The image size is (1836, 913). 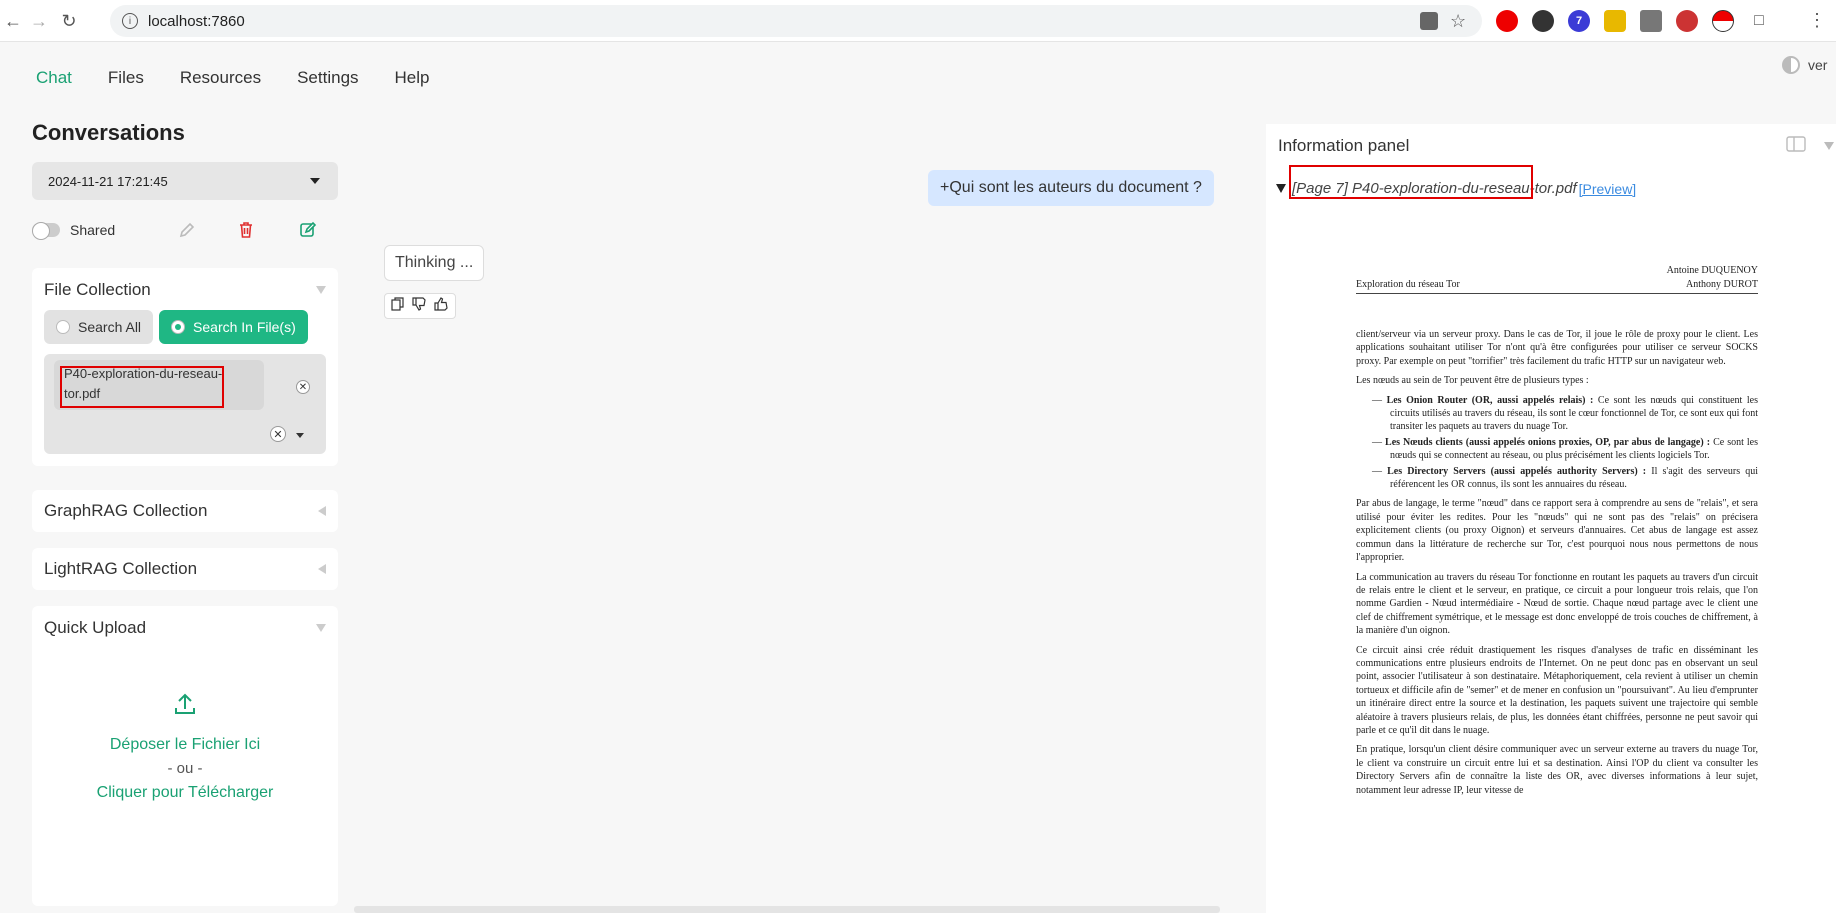 I want to click on file-selector: P40-exploration-du-reseau-tor.pdf ✕ ✕, so click(x=185, y=404).